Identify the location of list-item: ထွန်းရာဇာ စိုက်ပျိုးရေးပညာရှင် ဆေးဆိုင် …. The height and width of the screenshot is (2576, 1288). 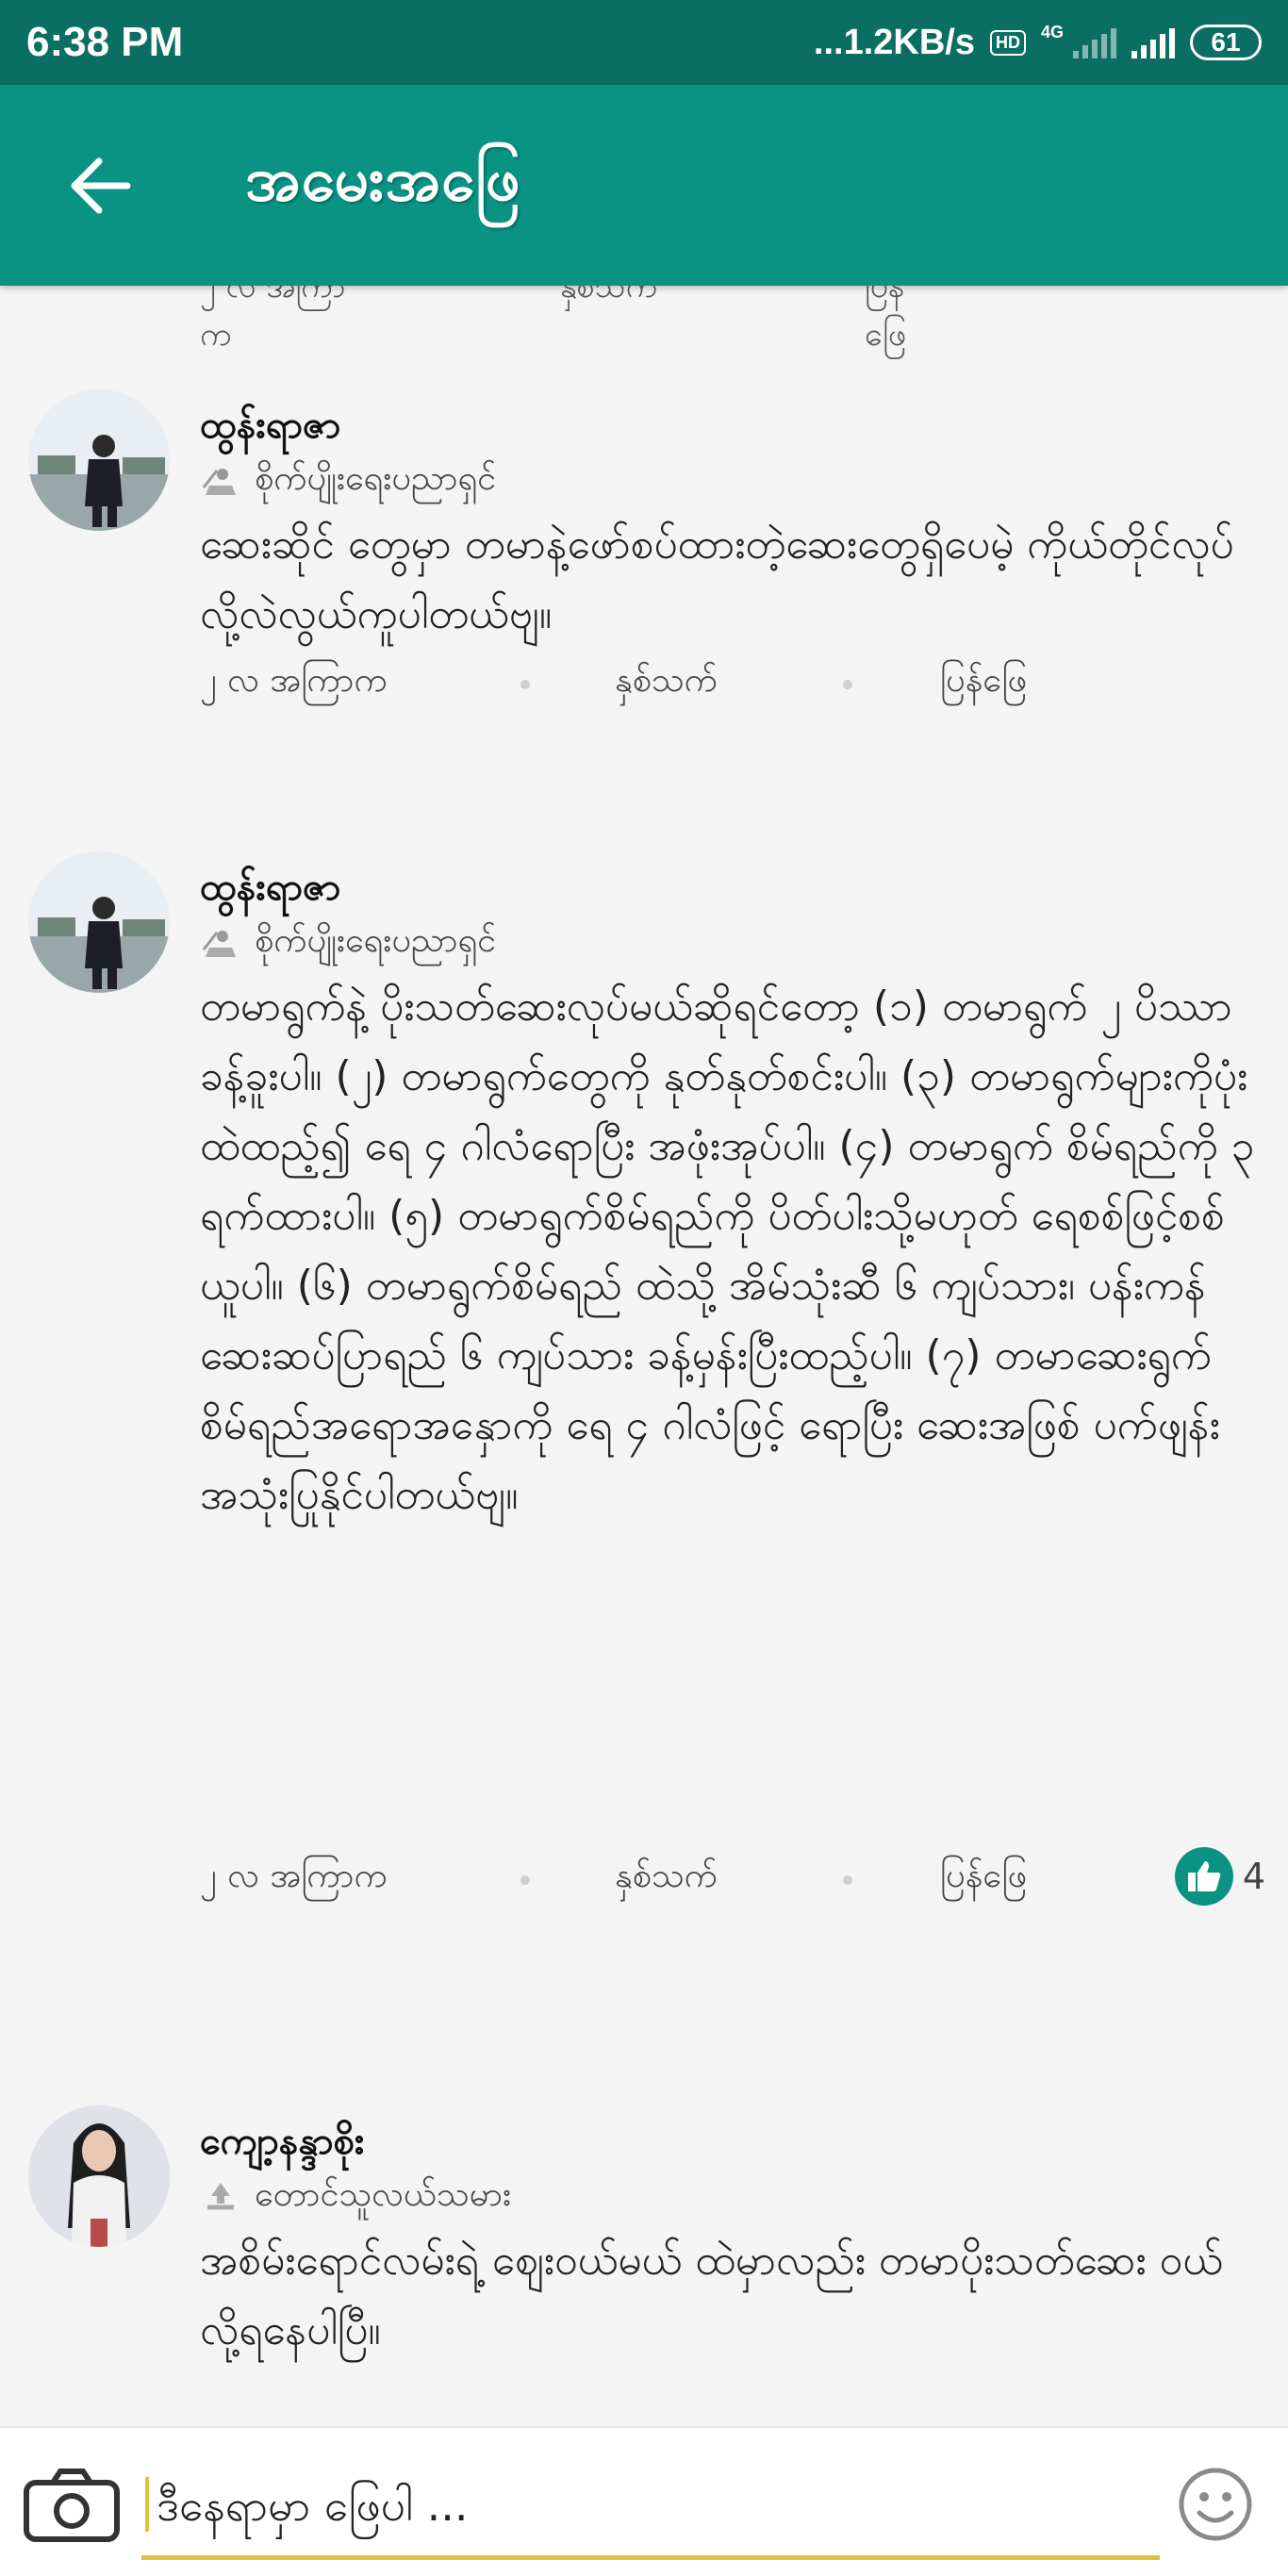
(644, 544).